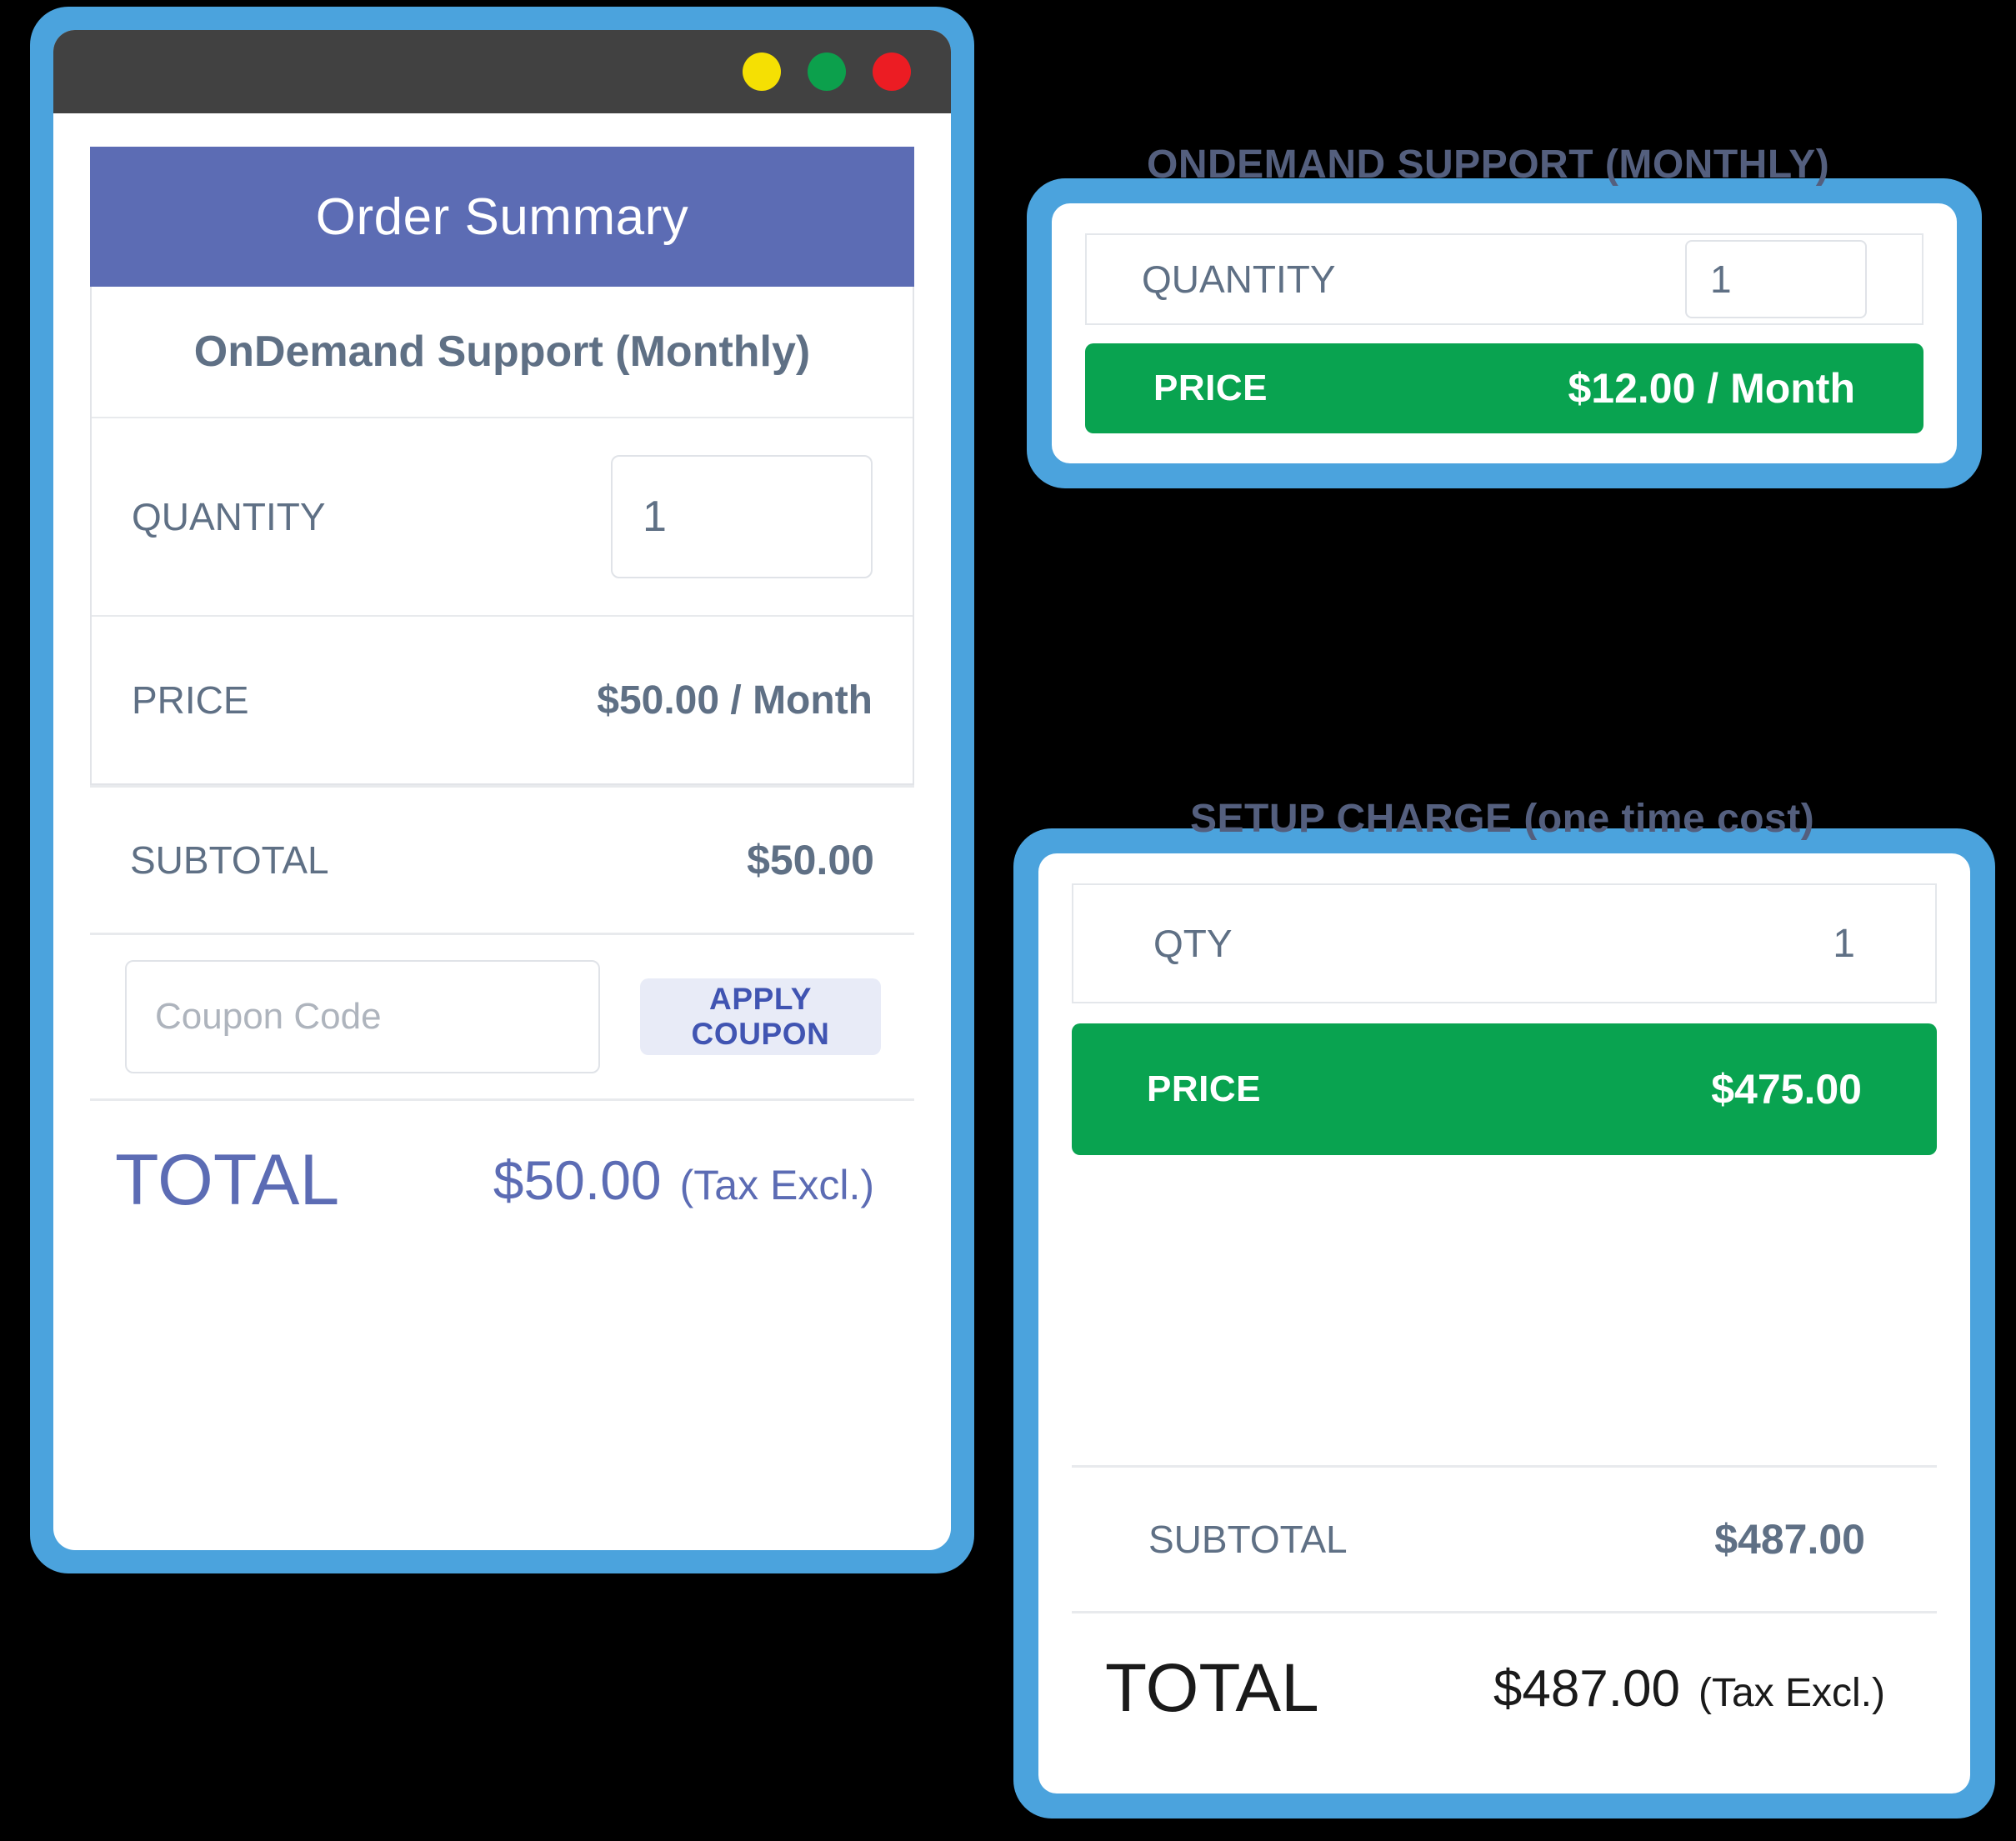  I want to click on setup-total-tax-note: (Tax Excl.), so click(1792, 1692).